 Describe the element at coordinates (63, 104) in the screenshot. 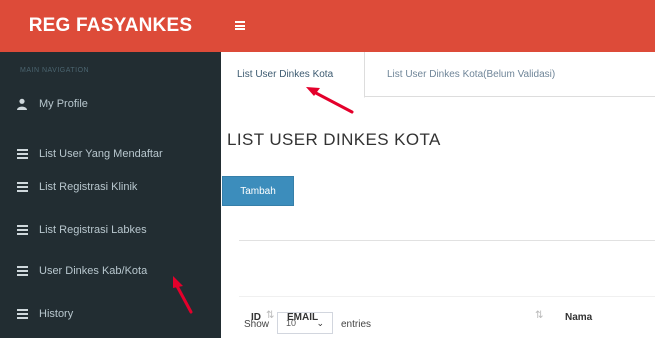

I see `sidebar-item-label: My Profile` at that location.